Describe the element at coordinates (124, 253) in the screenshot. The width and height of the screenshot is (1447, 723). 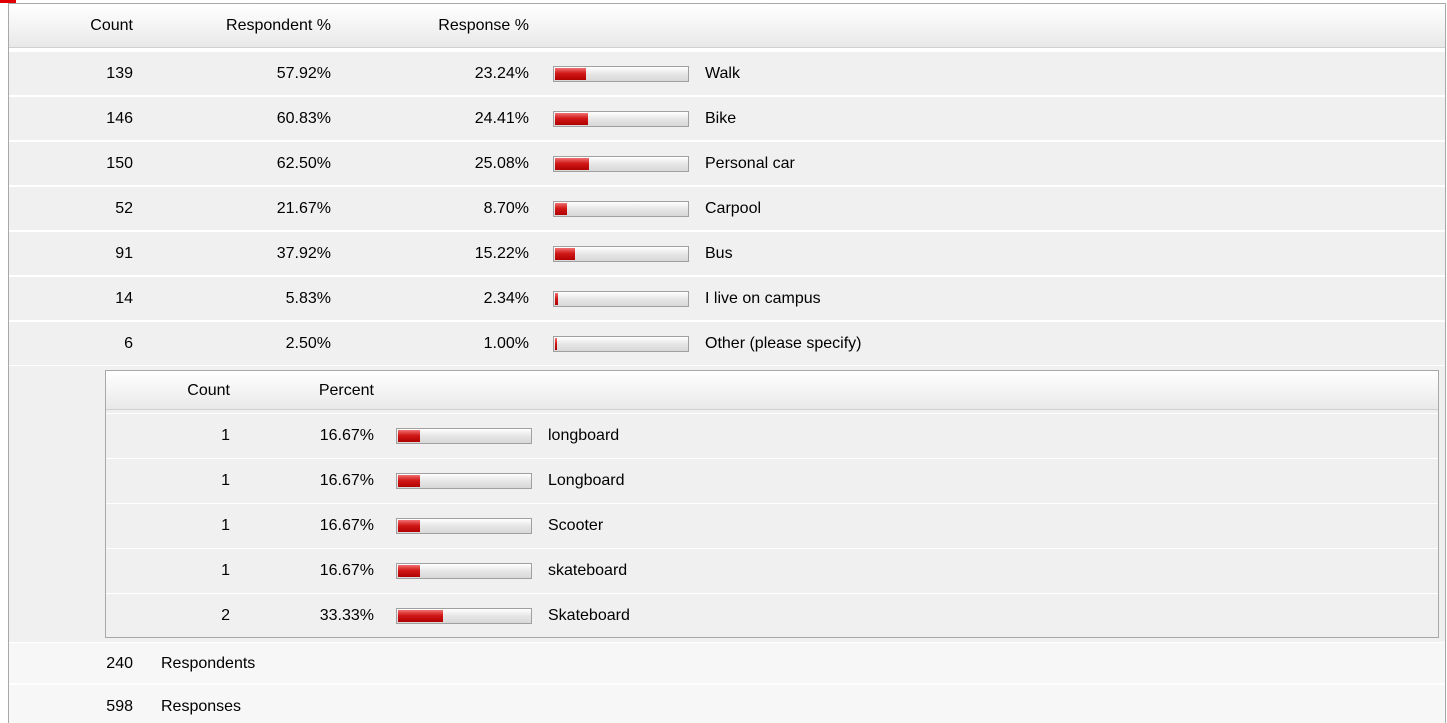
I see `row-count: 91` at that location.